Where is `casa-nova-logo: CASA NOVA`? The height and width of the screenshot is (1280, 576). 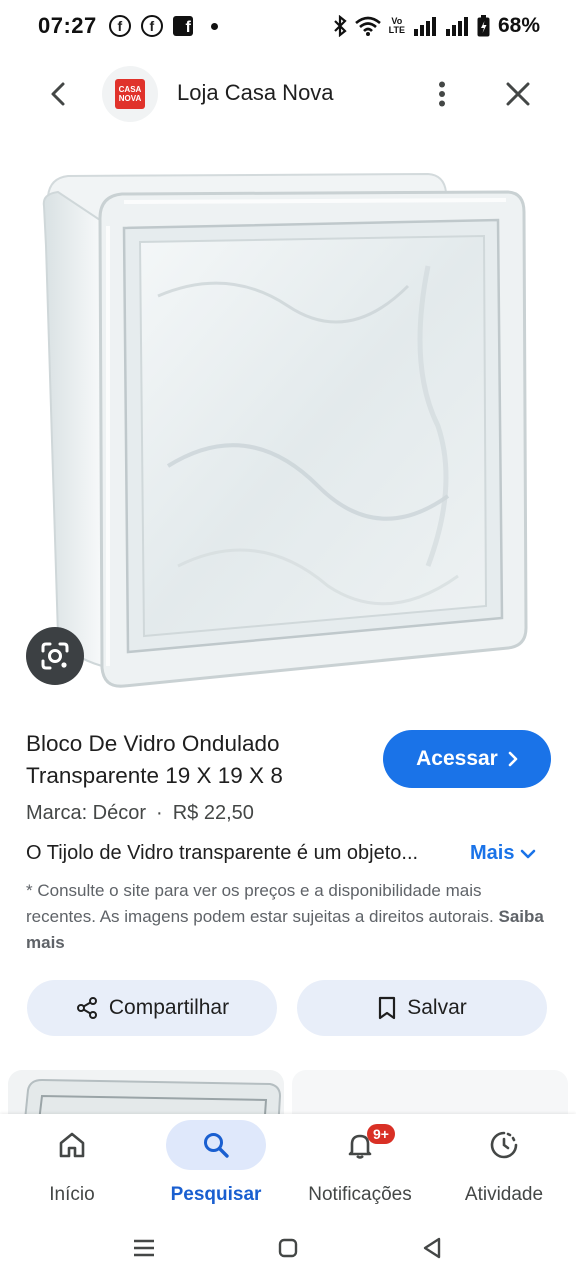 casa-nova-logo: CASA NOVA is located at coordinates (130, 94).